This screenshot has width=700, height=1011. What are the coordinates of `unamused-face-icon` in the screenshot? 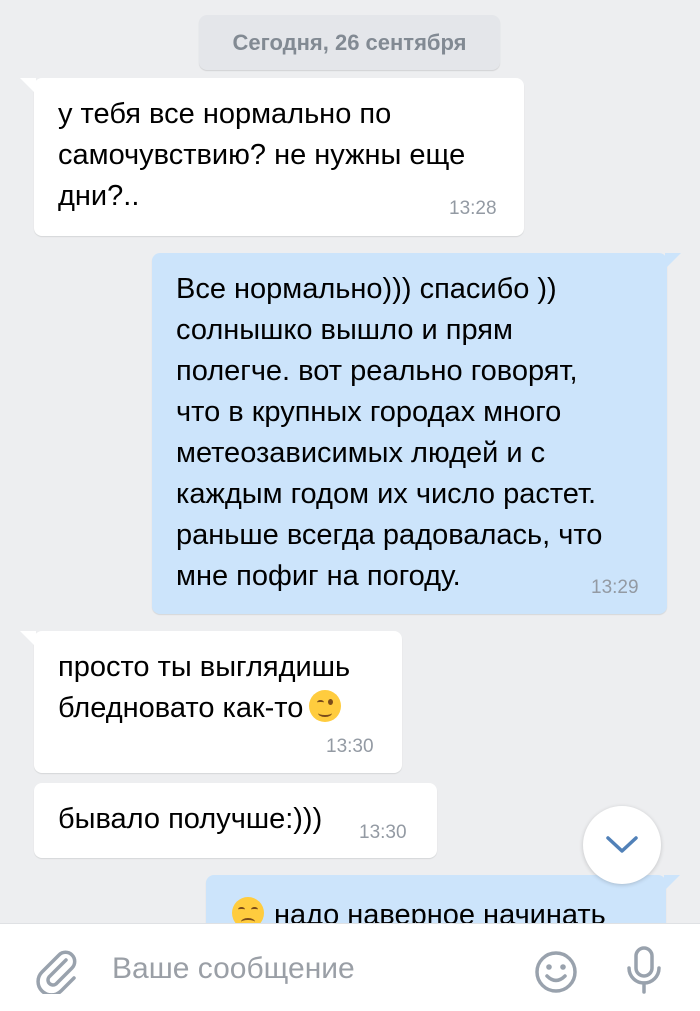 It's located at (248, 910).